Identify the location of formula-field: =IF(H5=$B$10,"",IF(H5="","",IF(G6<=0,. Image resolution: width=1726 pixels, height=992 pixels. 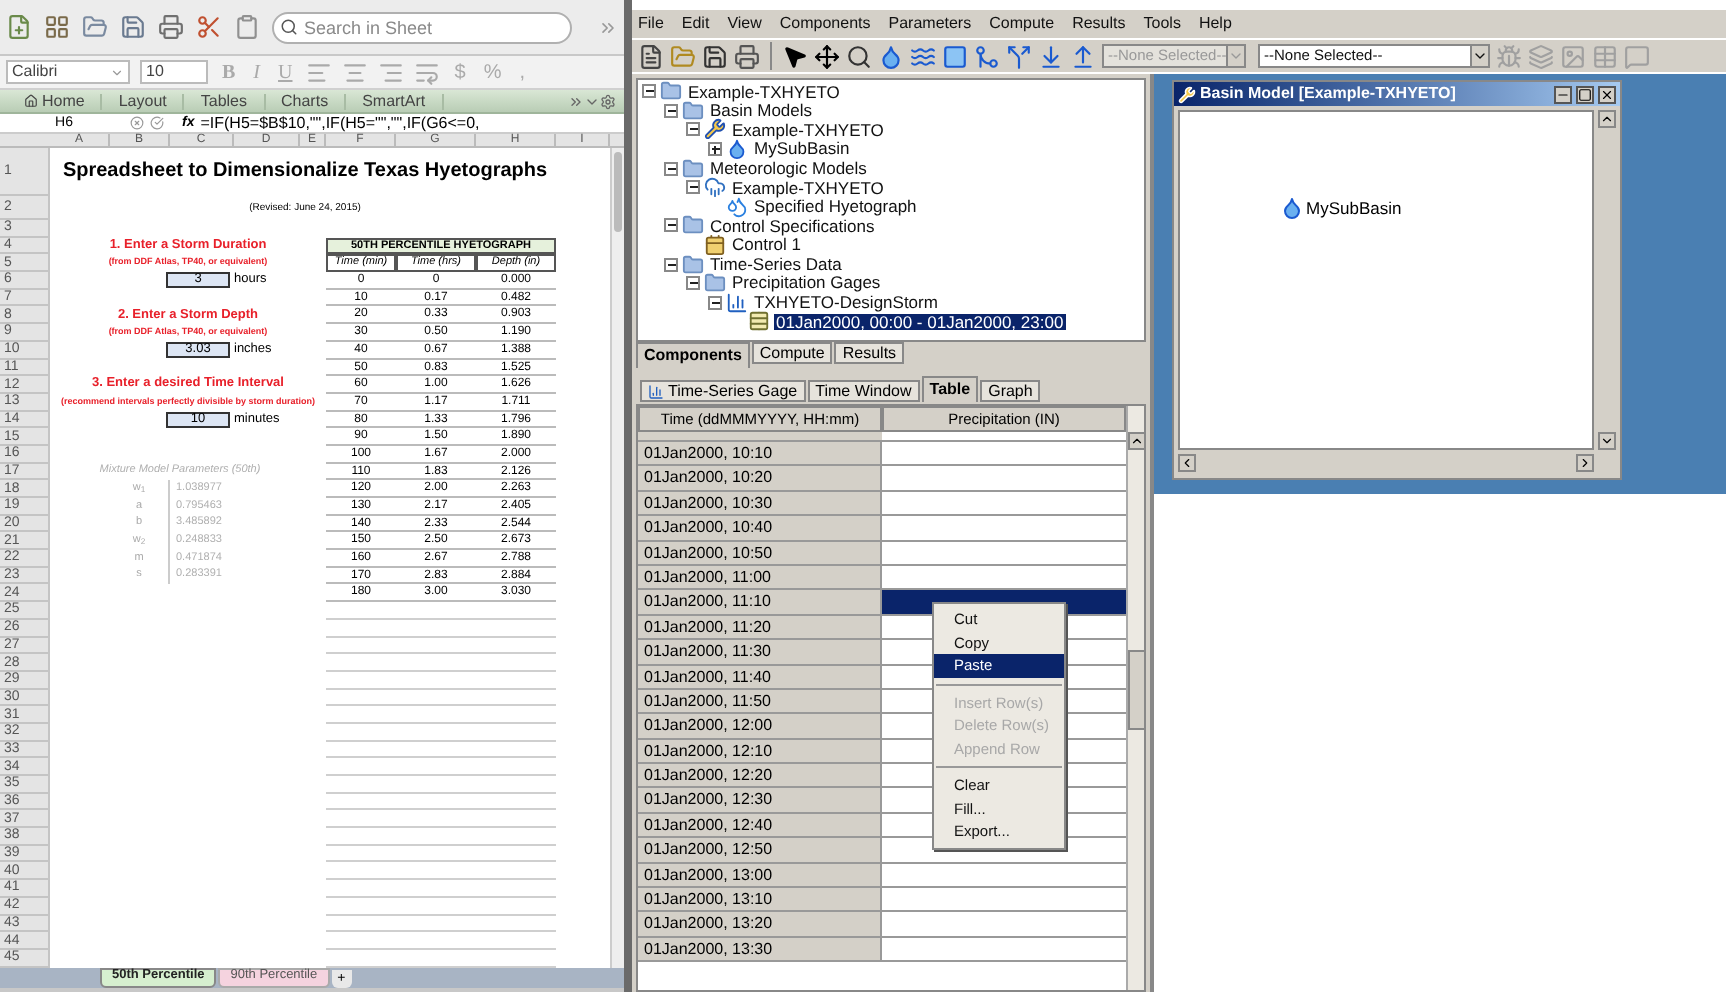
(340, 123).